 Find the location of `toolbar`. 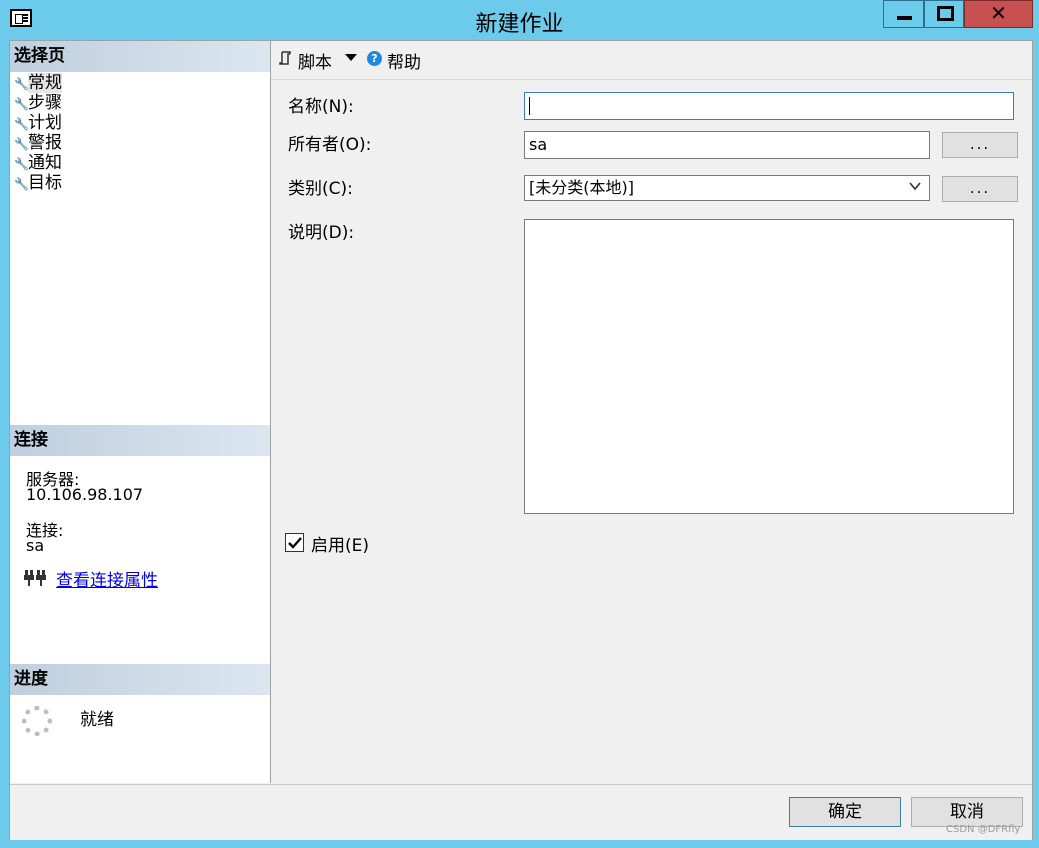

toolbar is located at coordinates (651, 60).